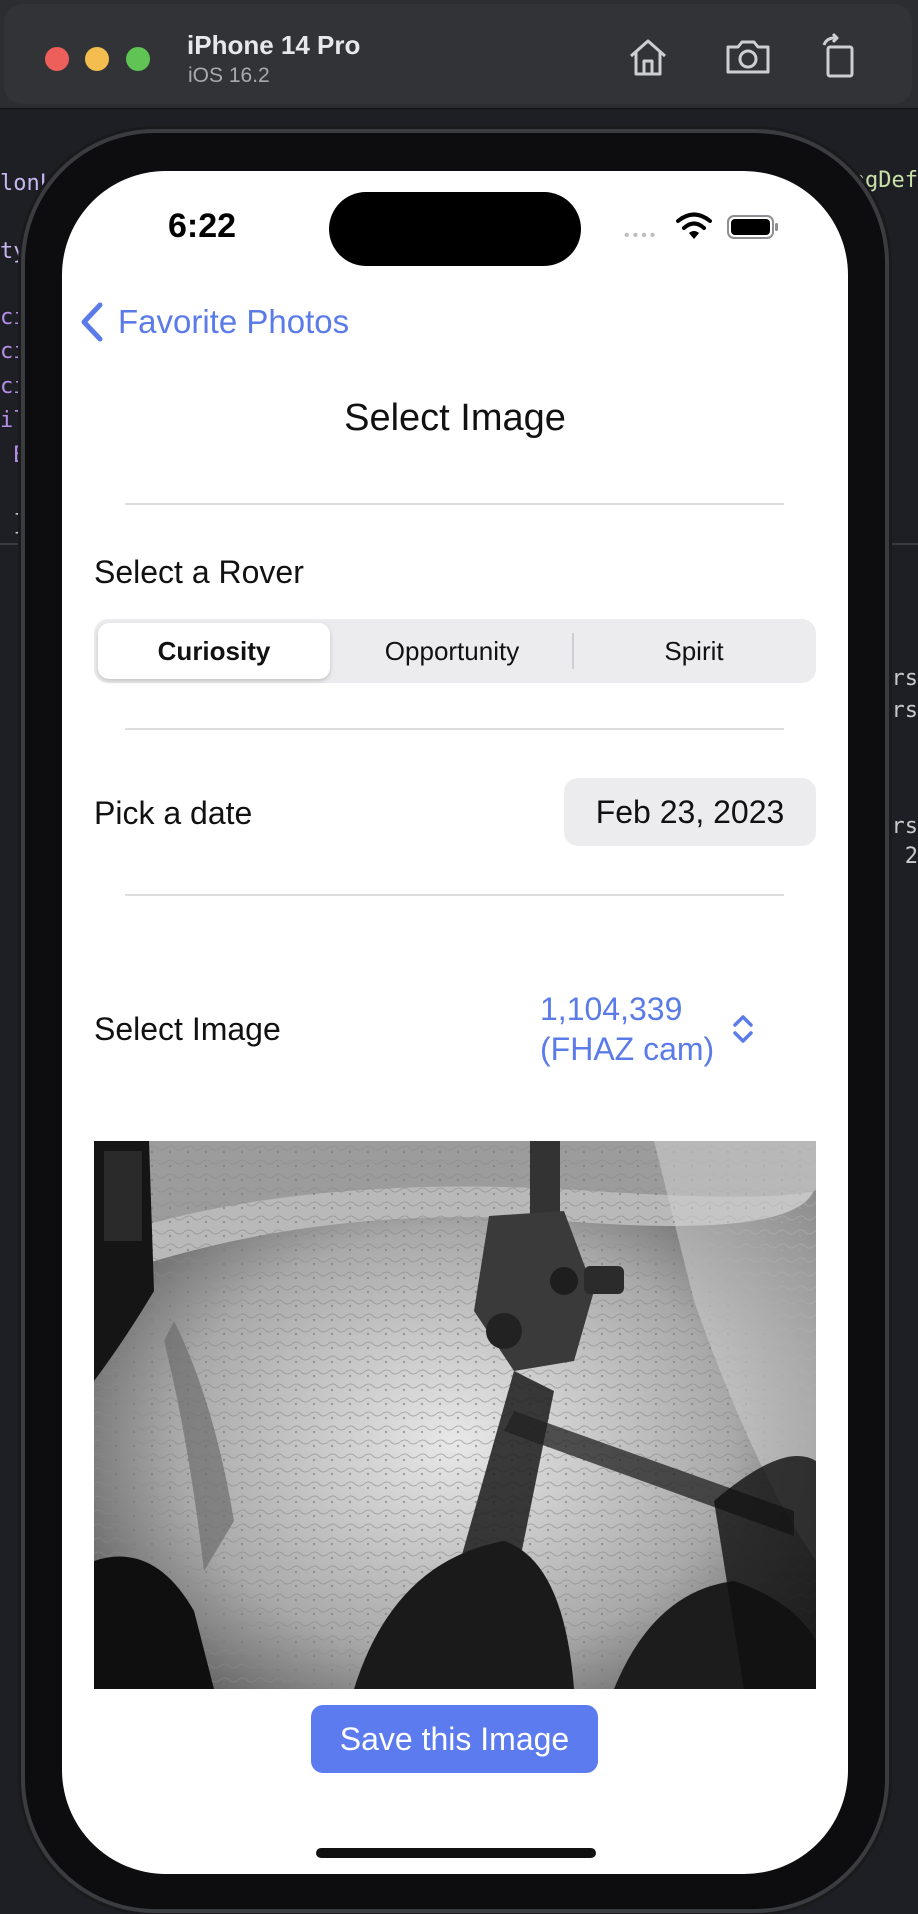  I want to click on simulator-titlebar: iPhone 14 Pro iOS 16.2, so click(459, 54).